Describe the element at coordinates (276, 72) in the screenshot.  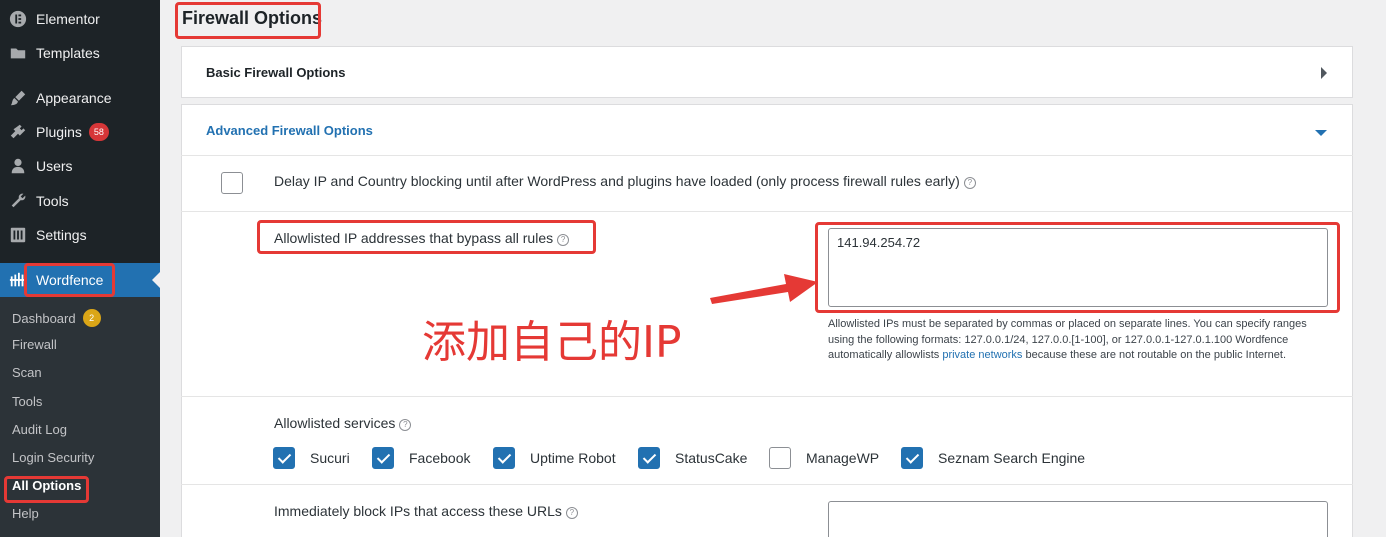
I see `basic-panel-title: Basic Firewall Options` at that location.